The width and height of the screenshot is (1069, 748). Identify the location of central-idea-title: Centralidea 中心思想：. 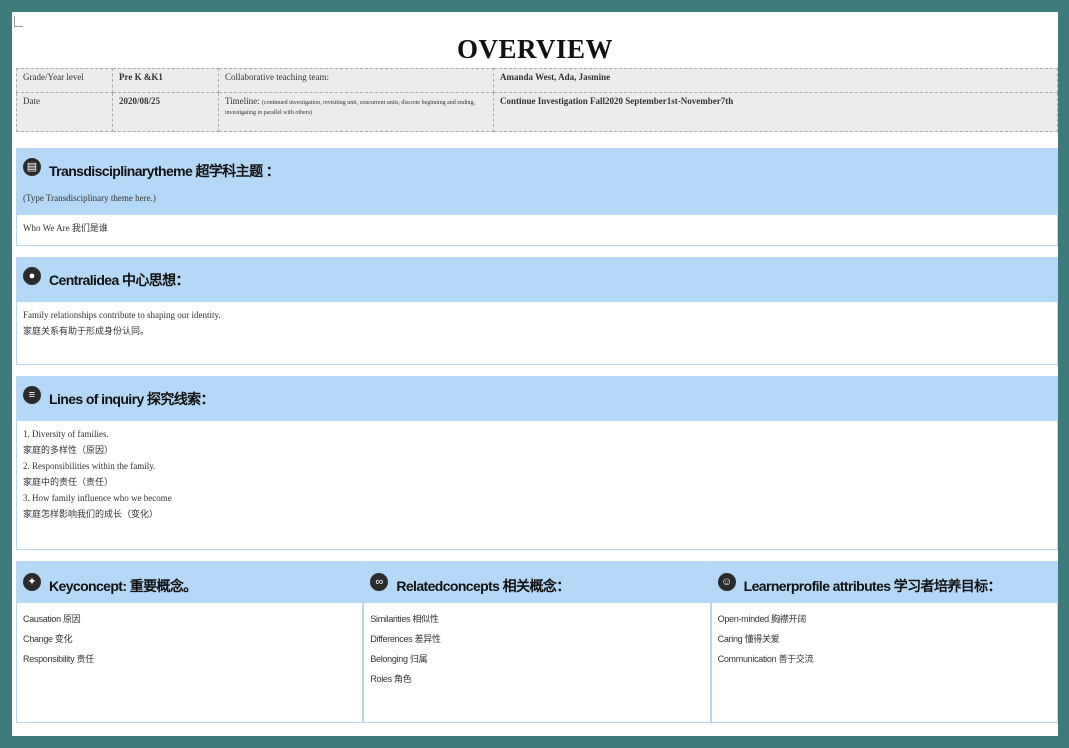
(119, 280).